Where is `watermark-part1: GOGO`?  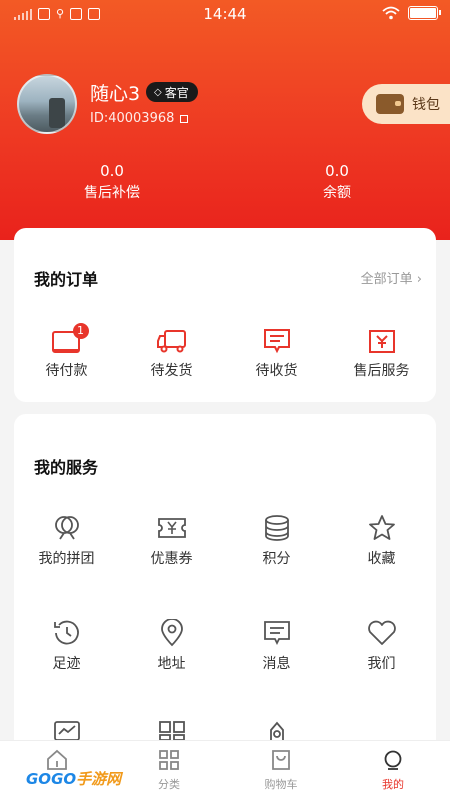 watermark-part1: GOGO is located at coordinates (51, 779).